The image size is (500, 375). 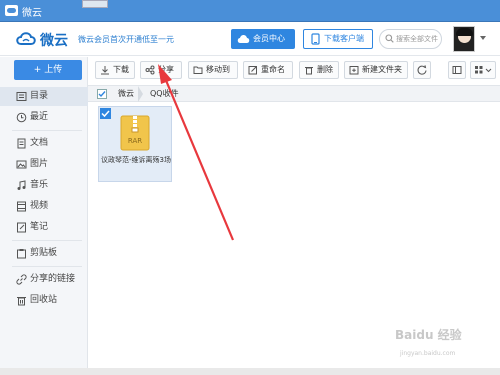 What do you see at coordinates (354, 70) in the screenshot?
I see `new-folder-icon` at bounding box center [354, 70].